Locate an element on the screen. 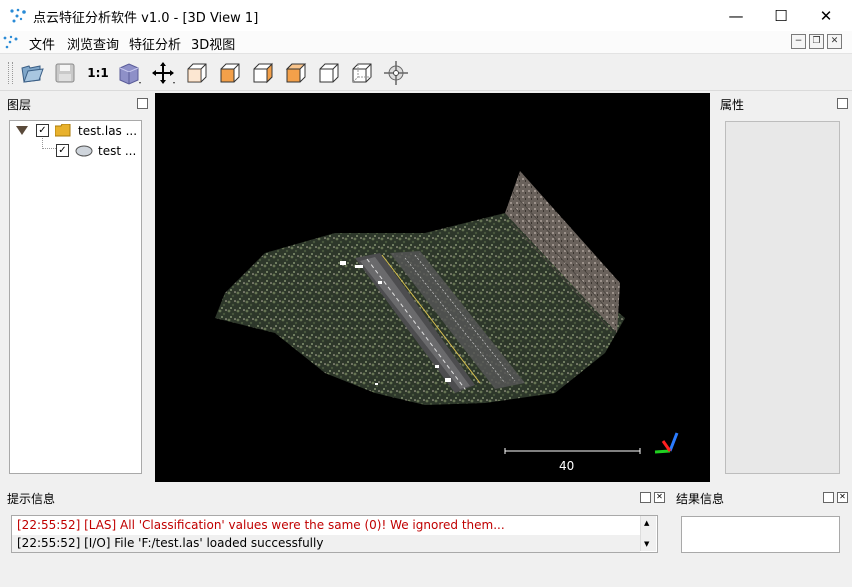 The image size is (852, 587). results-area is located at coordinates (760, 534).